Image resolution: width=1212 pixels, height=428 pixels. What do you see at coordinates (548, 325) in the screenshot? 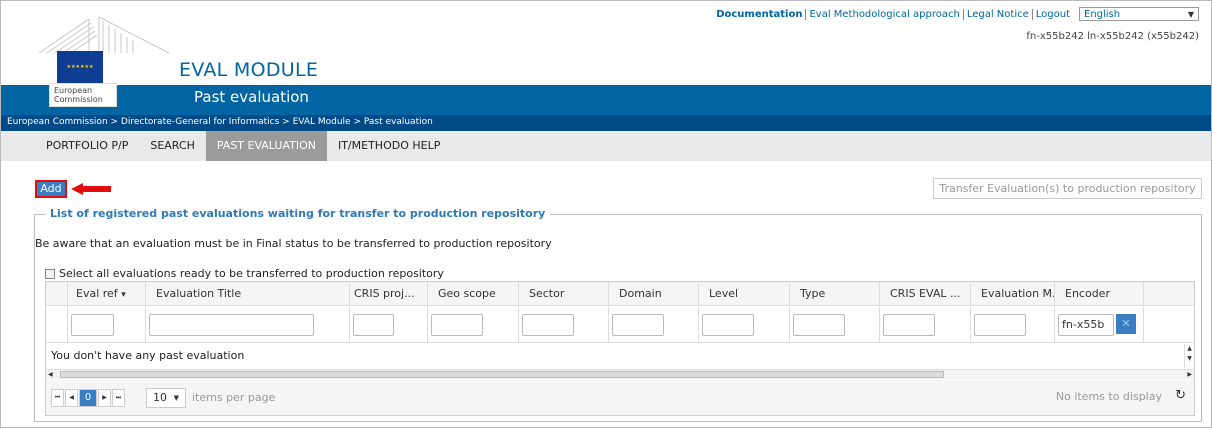
I see `filter-sector-input` at bounding box center [548, 325].